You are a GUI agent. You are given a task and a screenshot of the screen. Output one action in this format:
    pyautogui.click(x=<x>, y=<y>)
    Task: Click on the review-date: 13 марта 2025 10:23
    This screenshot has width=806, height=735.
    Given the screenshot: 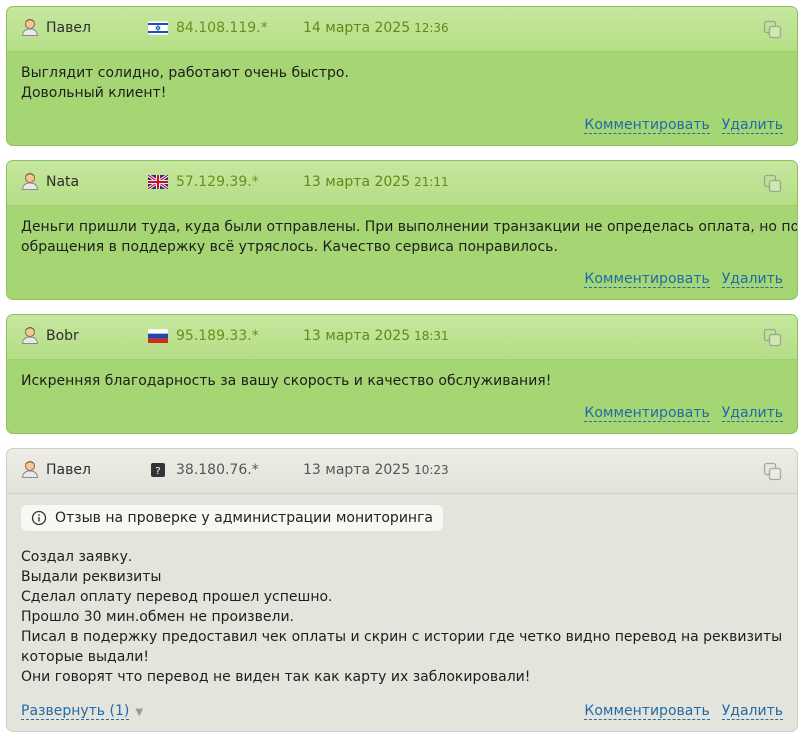 What is the action you would take?
    pyautogui.click(x=376, y=470)
    